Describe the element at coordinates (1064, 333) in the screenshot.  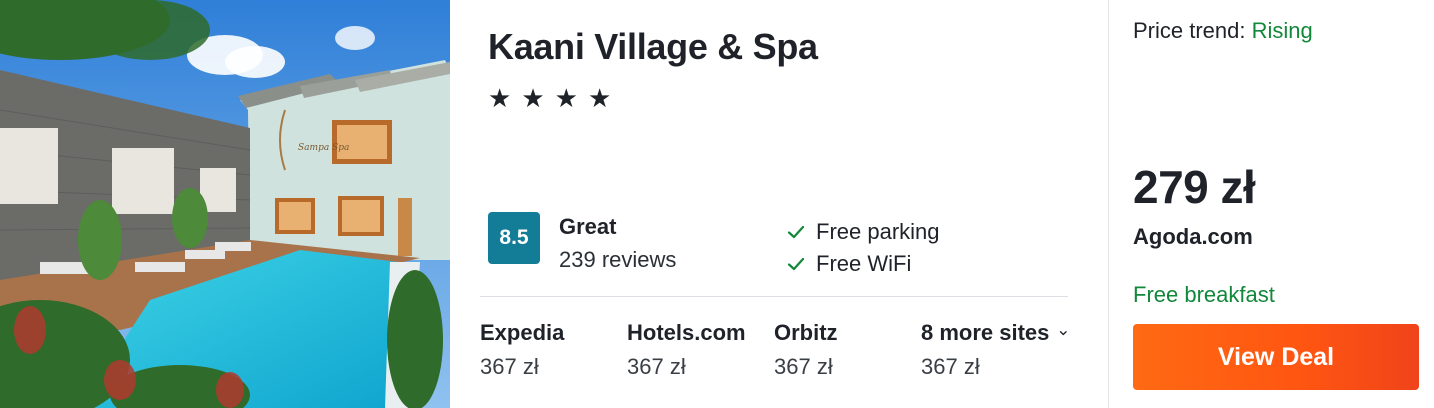
I see `chevron-down-icon` at that location.